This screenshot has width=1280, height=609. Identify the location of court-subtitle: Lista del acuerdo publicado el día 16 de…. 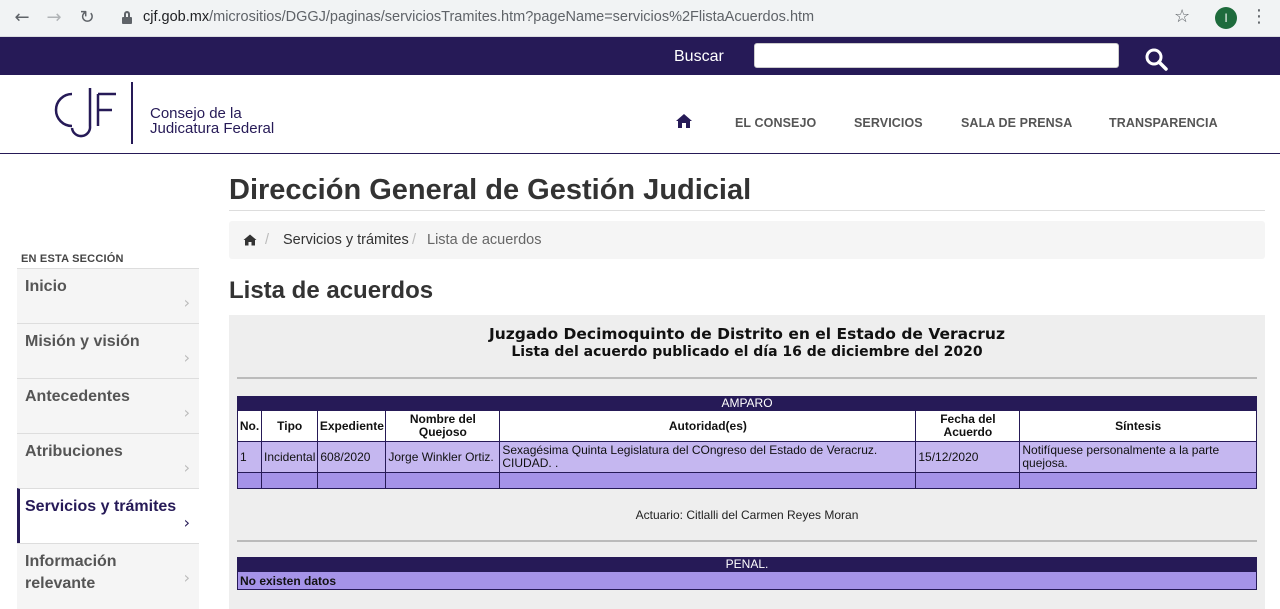
(747, 352).